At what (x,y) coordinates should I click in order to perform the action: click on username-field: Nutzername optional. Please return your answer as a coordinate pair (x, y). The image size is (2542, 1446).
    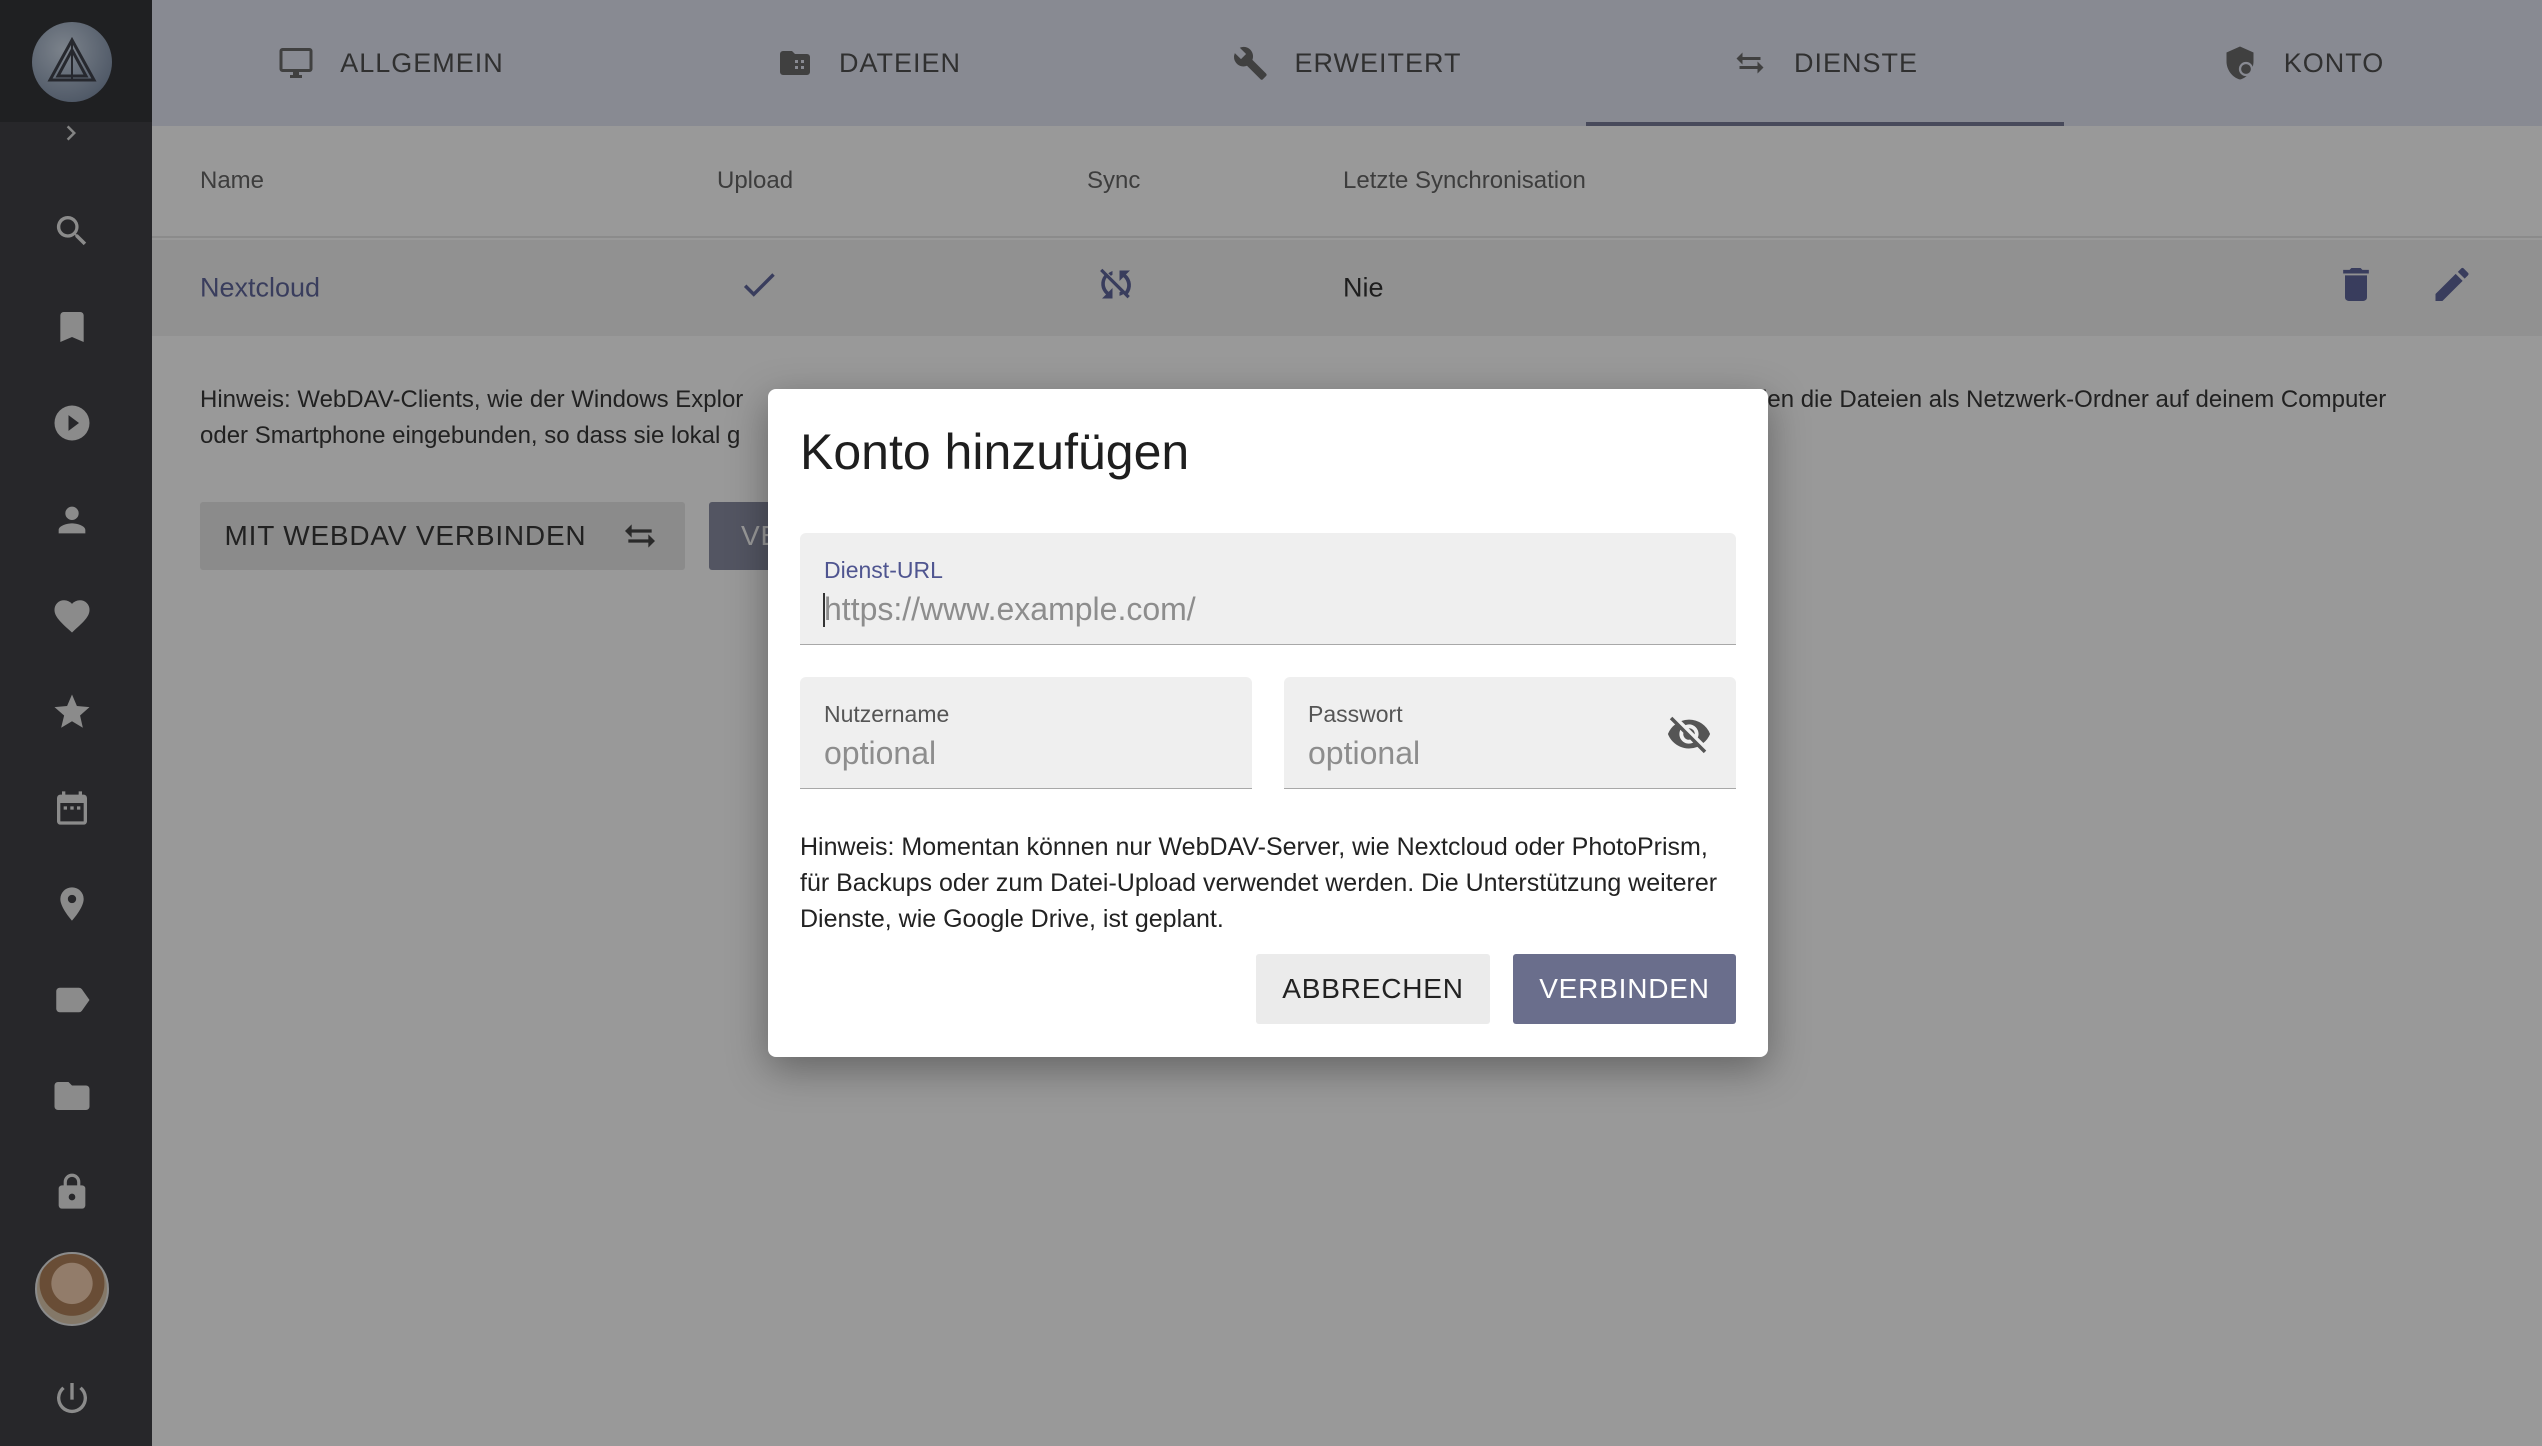
    Looking at the image, I should click on (1026, 733).